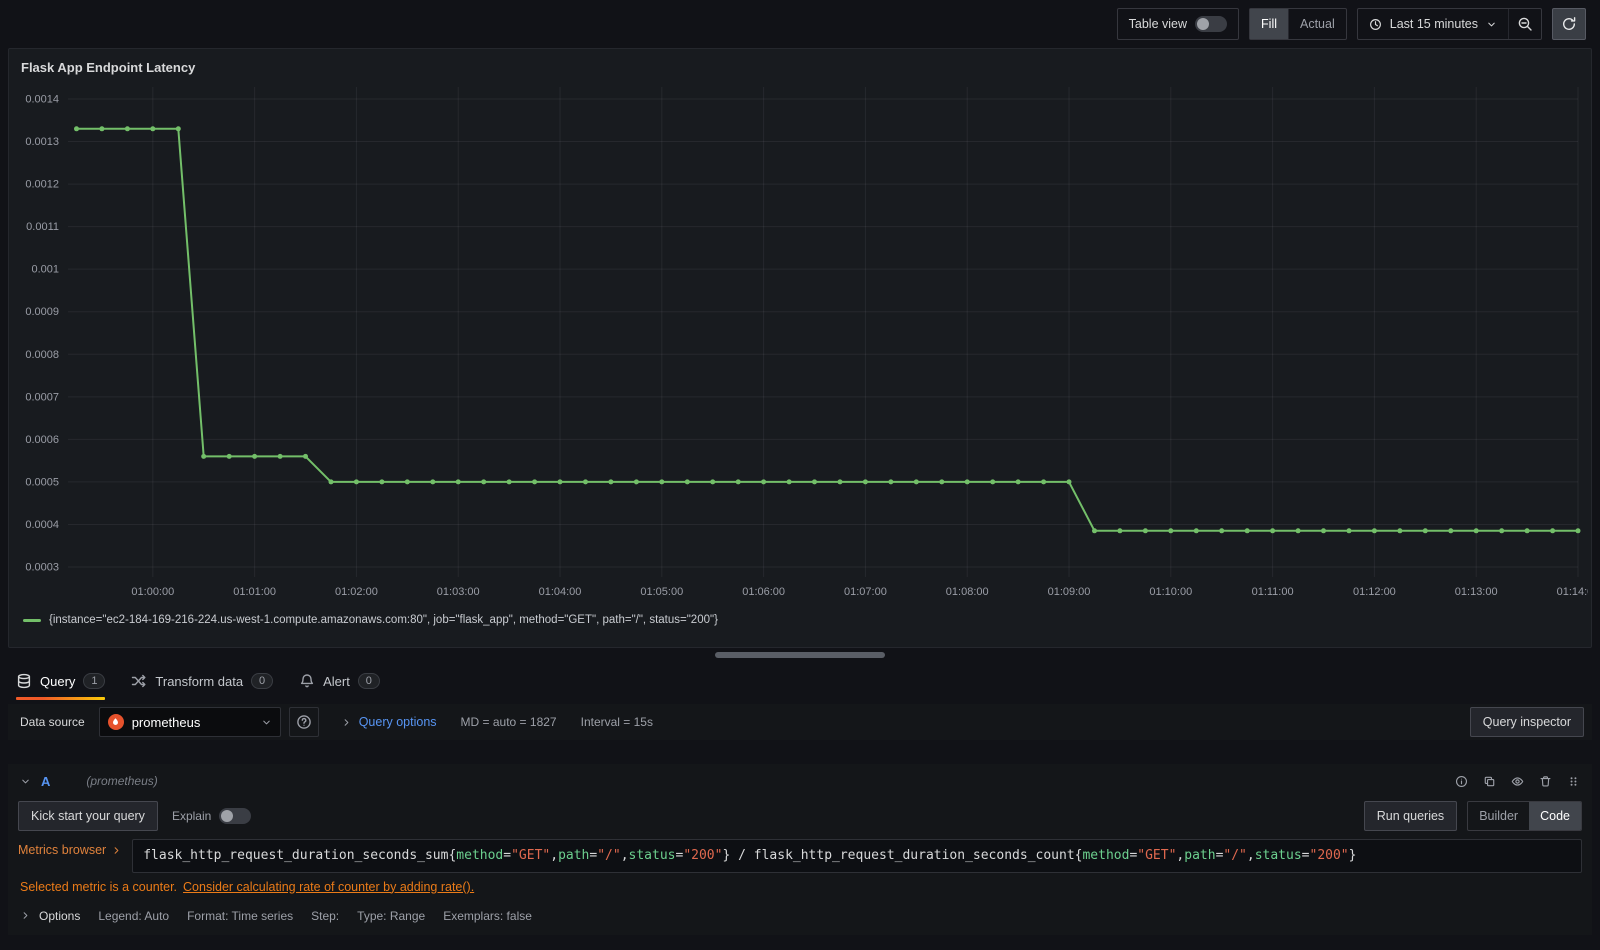 The width and height of the screenshot is (1600, 950). Describe the element at coordinates (1555, 816) in the screenshot. I see `code-mode-button: Code` at that location.